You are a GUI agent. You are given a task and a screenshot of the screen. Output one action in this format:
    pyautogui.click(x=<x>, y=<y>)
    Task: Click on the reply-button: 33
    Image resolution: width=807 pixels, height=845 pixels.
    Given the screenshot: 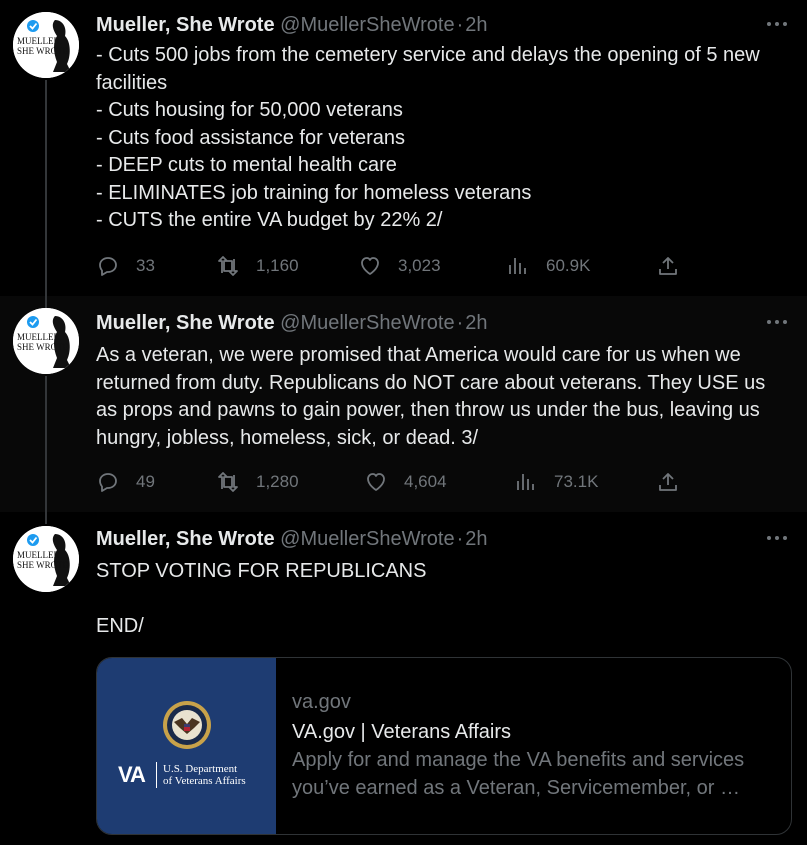 What is the action you would take?
    pyautogui.click(x=125, y=266)
    